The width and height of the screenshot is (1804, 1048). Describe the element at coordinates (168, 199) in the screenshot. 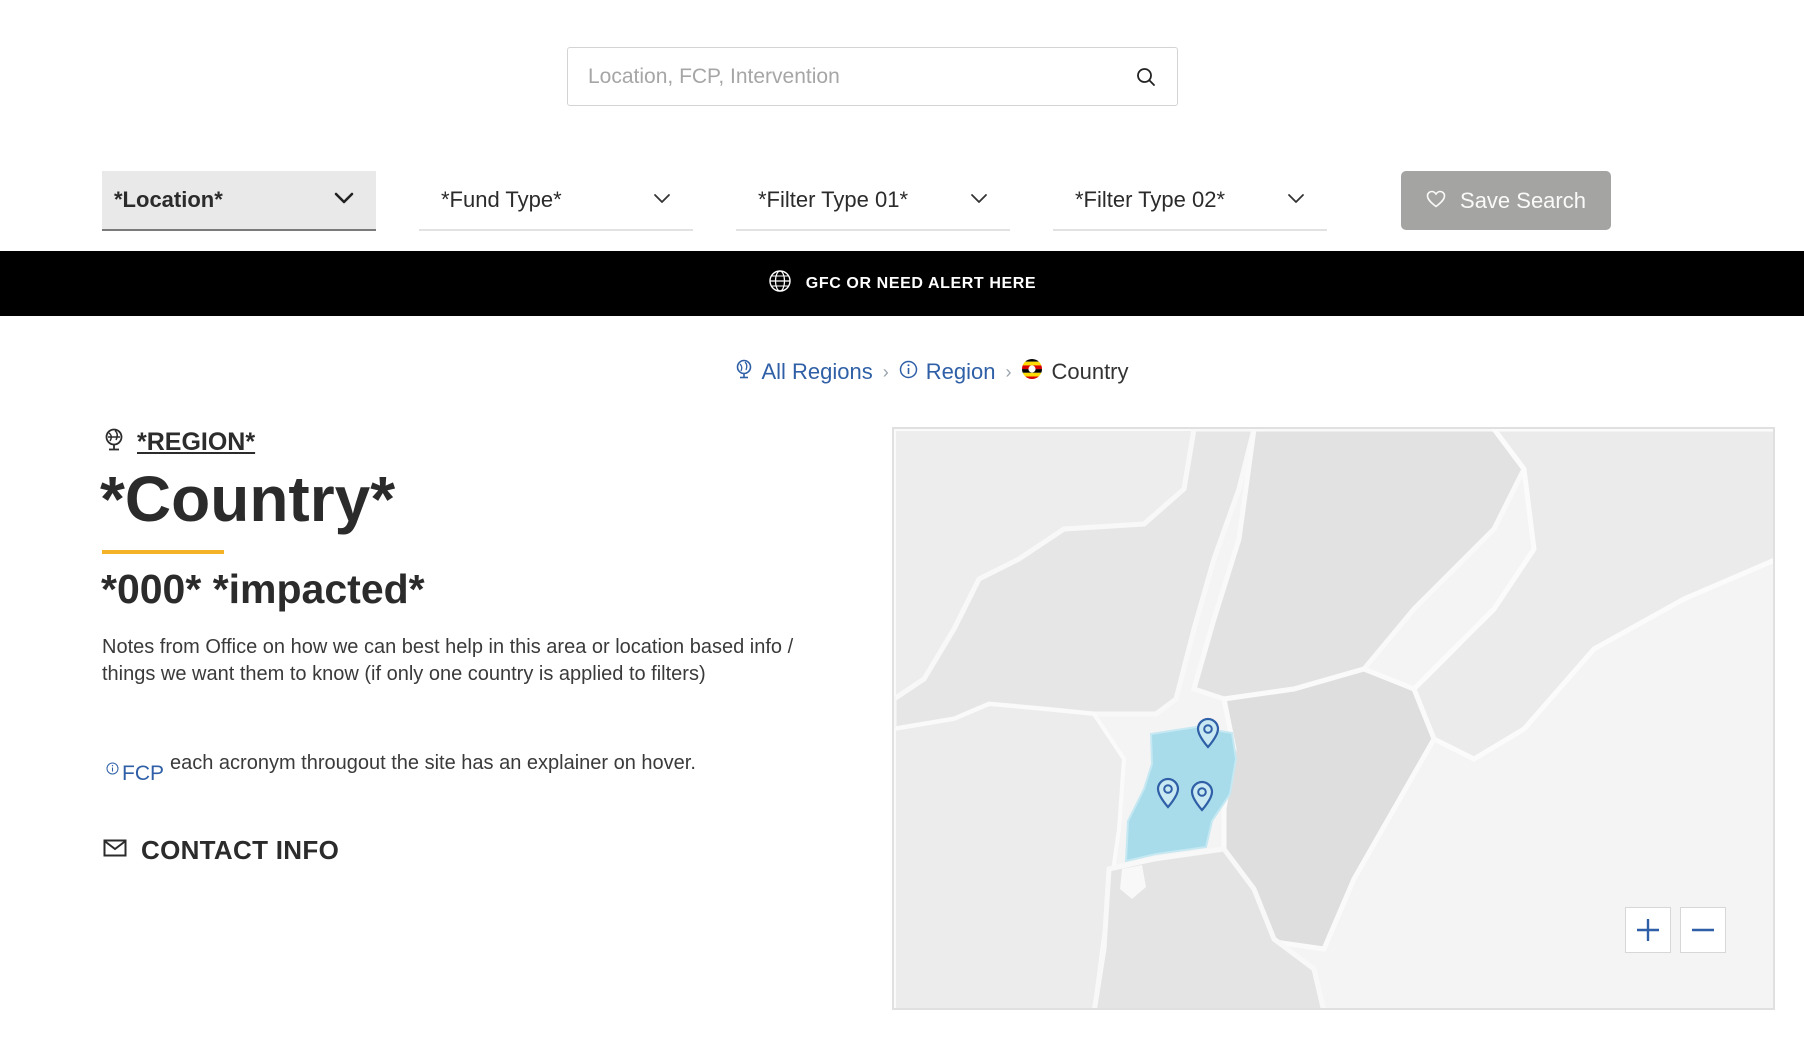

I see `location-filter-label: *Location*` at that location.